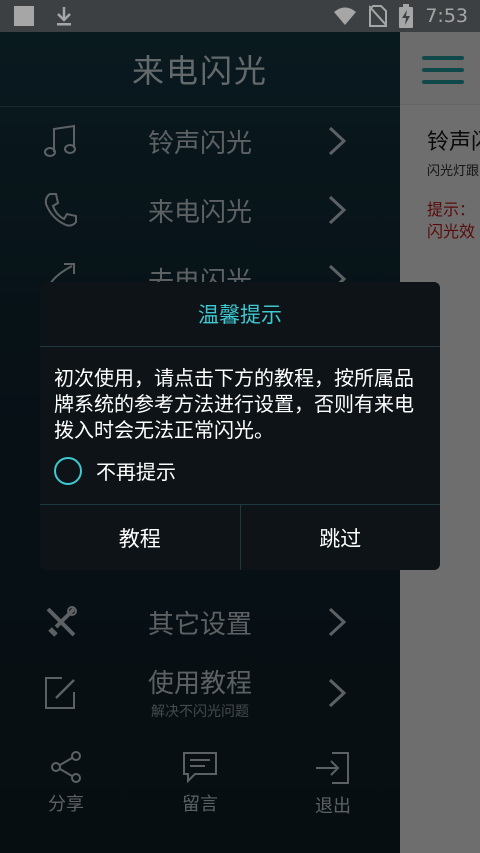 This screenshot has height=853, width=480. I want to click on radio-button, so click(68, 470).